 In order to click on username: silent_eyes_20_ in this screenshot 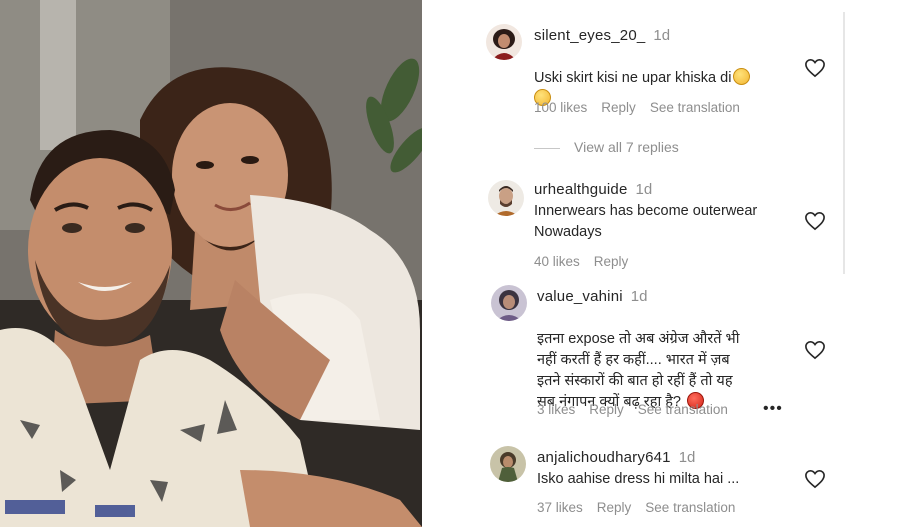, I will do `click(589, 35)`.